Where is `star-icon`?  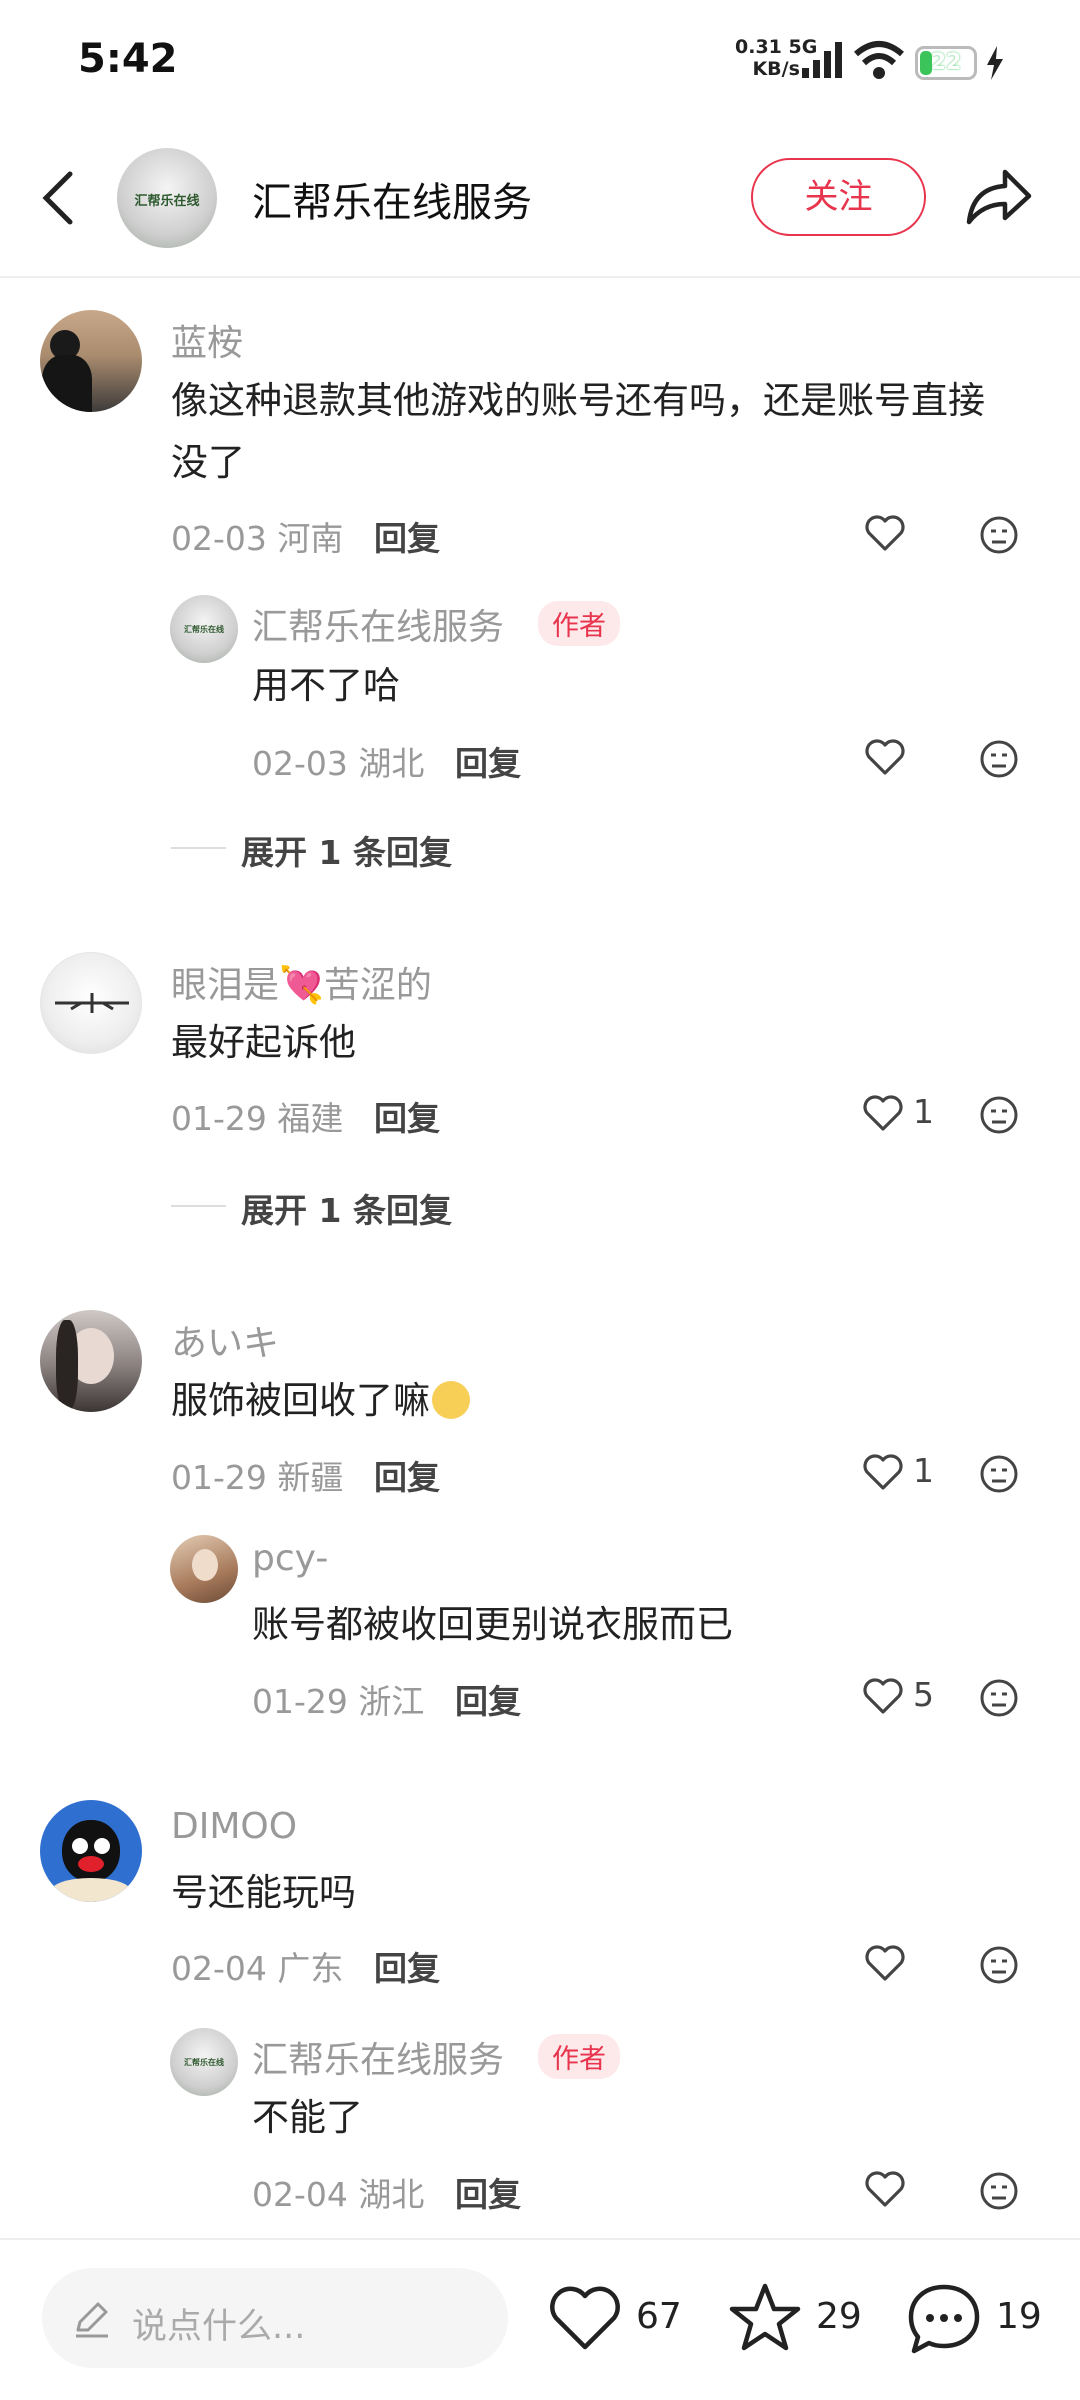 star-icon is located at coordinates (765, 2318).